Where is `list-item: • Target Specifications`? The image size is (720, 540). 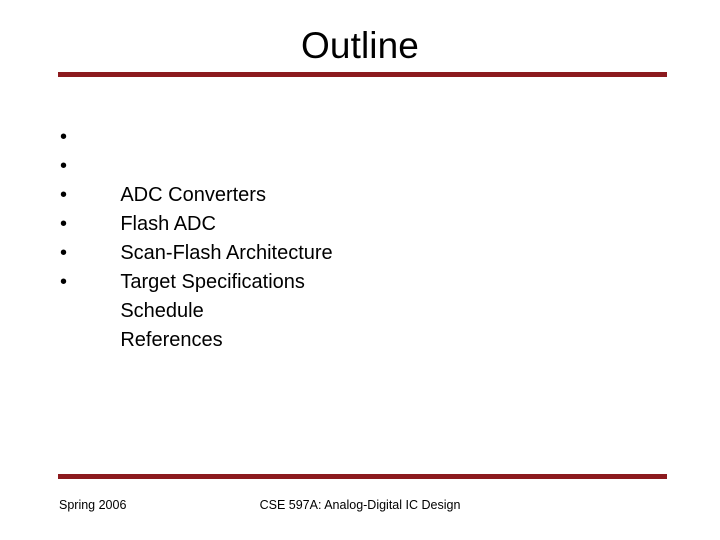 list-item: • Target Specifications is located at coordinates (363, 251).